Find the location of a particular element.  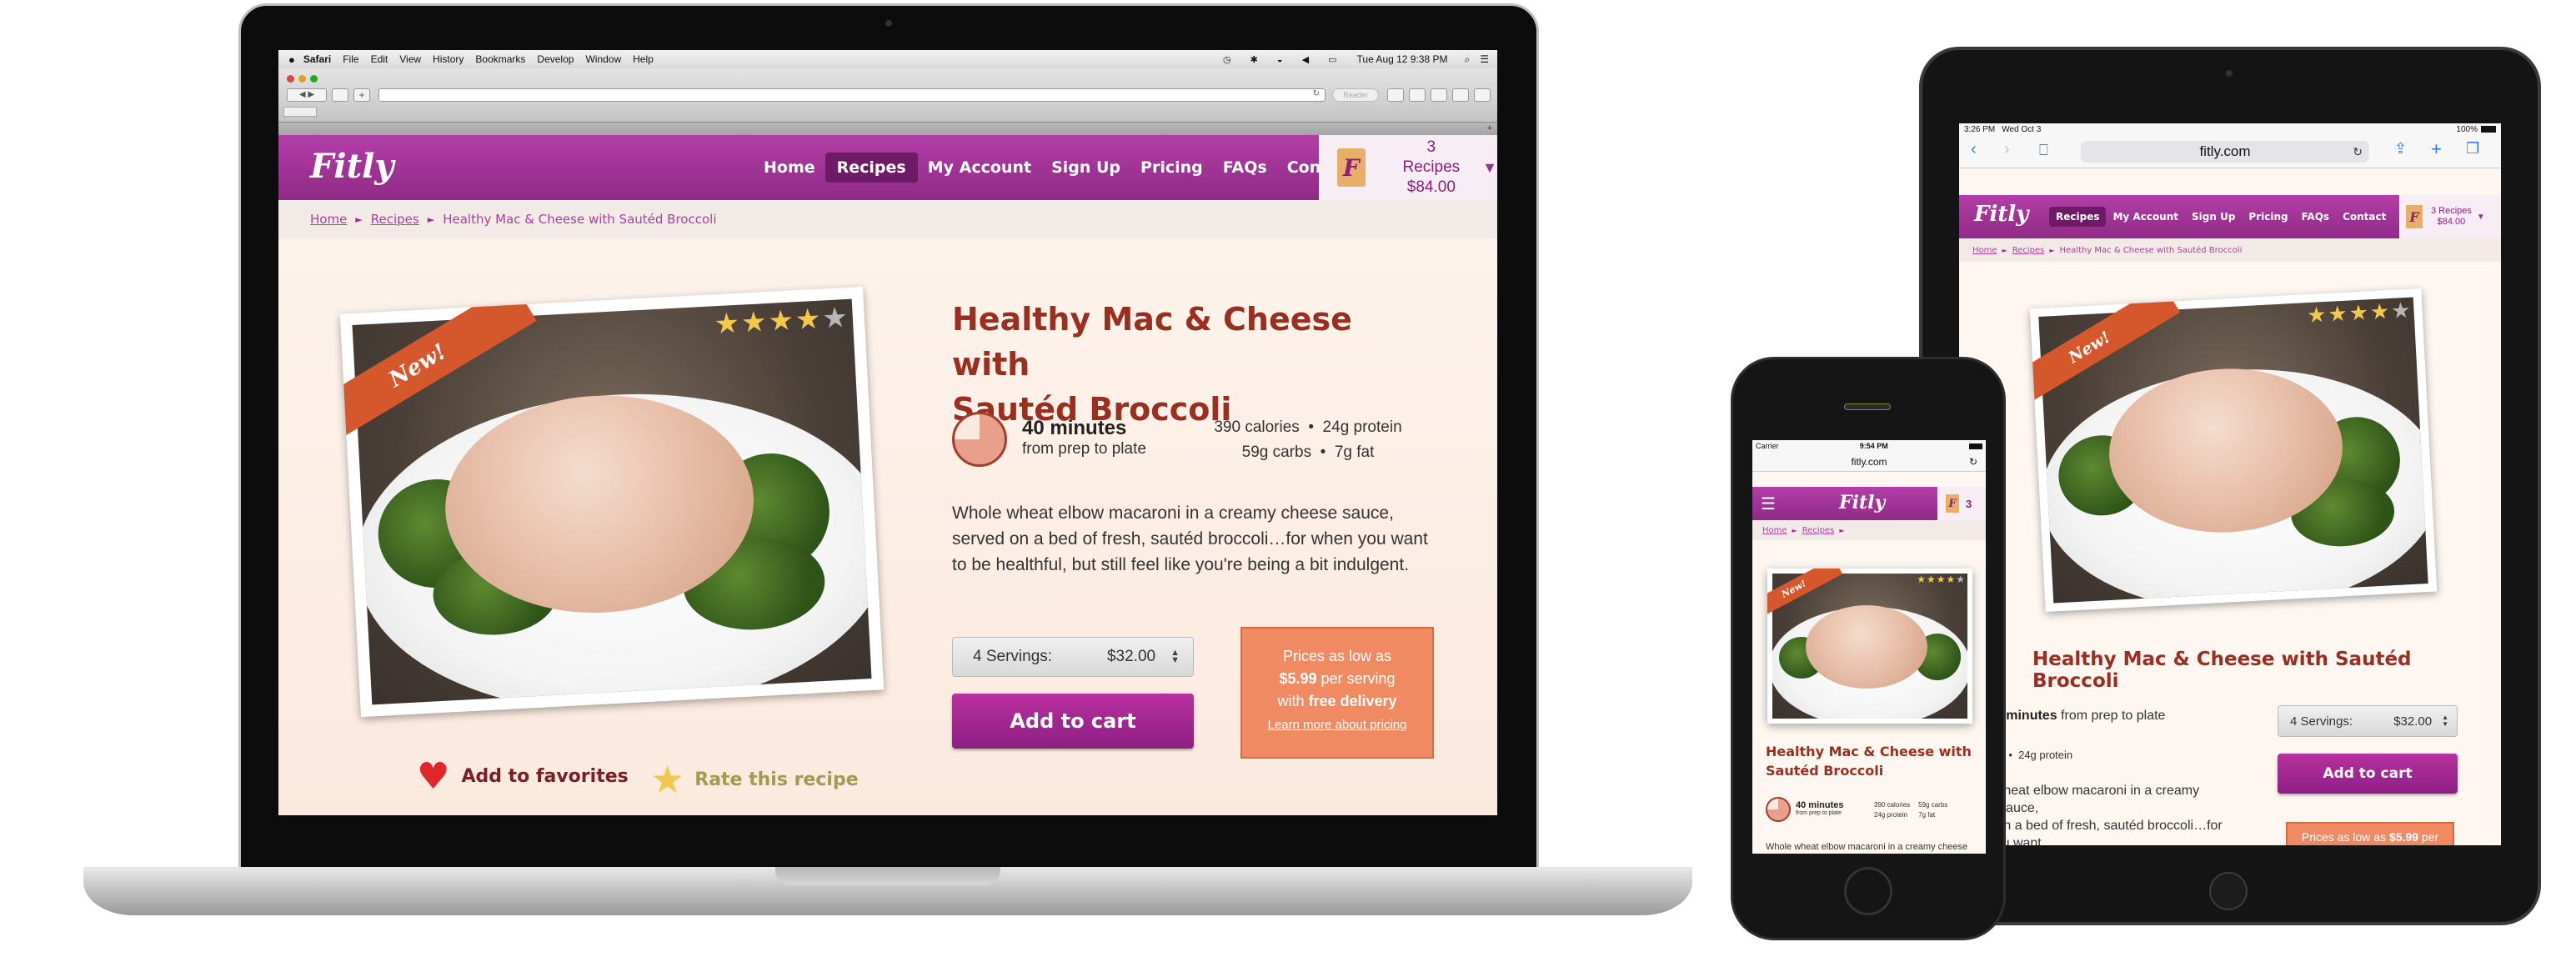

breadcrumb-home: Home is located at coordinates (328, 219).